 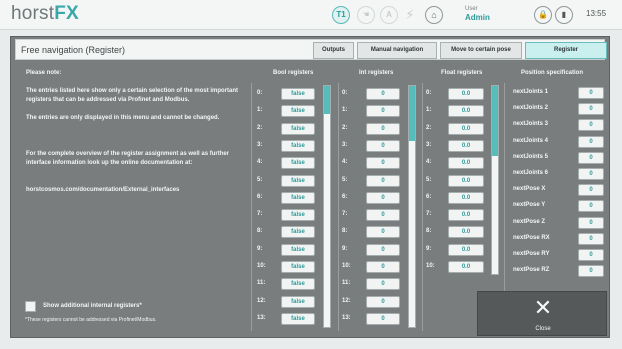 What do you see at coordinates (345, 127) in the screenshot?
I see `int-register-index: 2:` at bounding box center [345, 127].